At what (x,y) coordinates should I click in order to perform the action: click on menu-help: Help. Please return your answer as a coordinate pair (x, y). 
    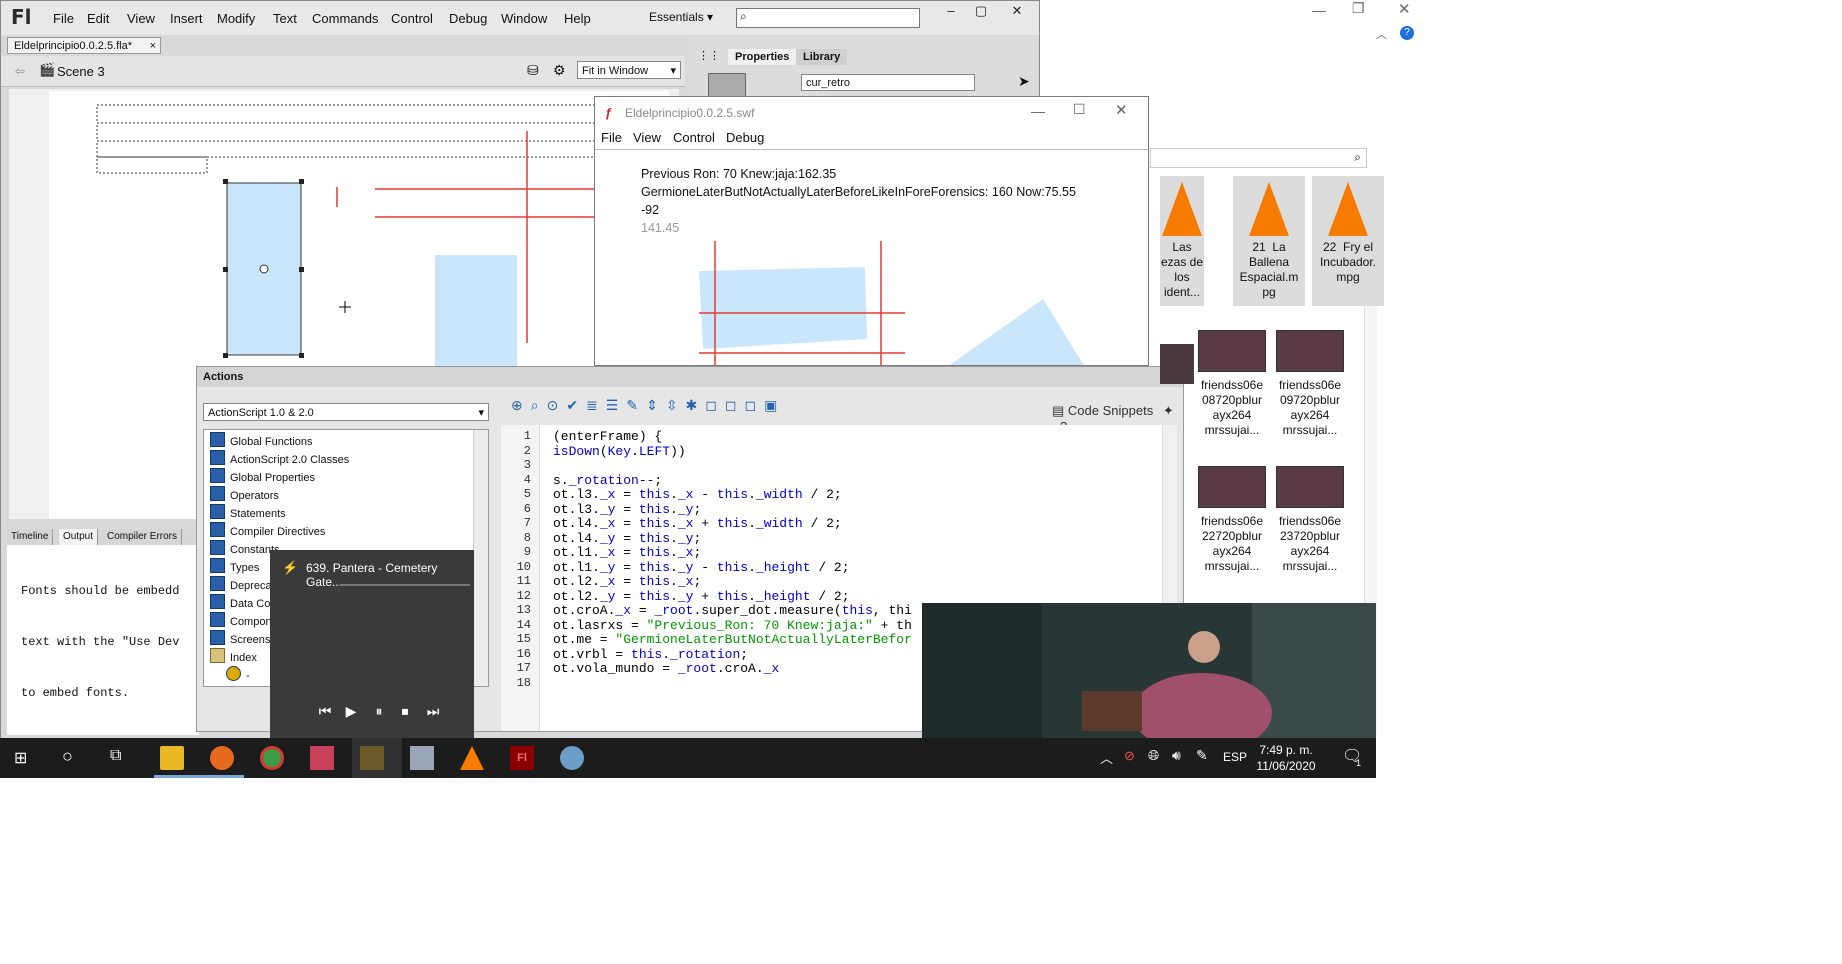
    Looking at the image, I should click on (577, 18).